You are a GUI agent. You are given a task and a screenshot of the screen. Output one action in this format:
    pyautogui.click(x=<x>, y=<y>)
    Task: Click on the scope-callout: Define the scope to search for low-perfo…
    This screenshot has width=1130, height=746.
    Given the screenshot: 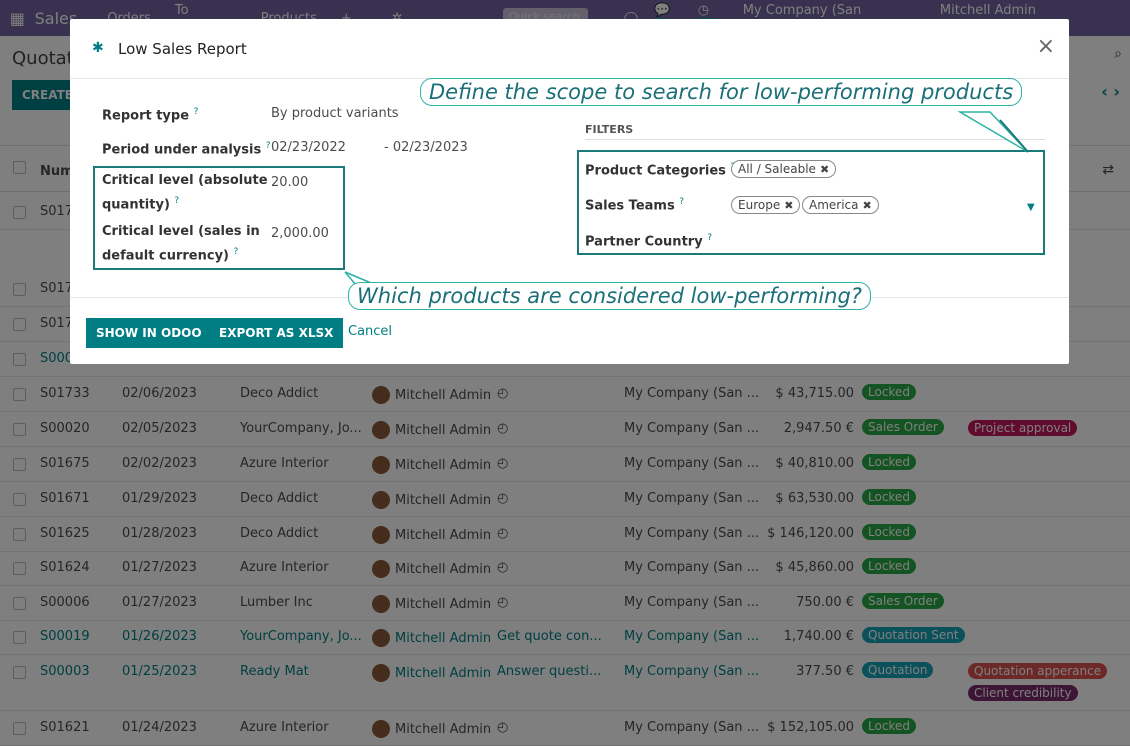 What is the action you would take?
    pyautogui.click(x=721, y=92)
    